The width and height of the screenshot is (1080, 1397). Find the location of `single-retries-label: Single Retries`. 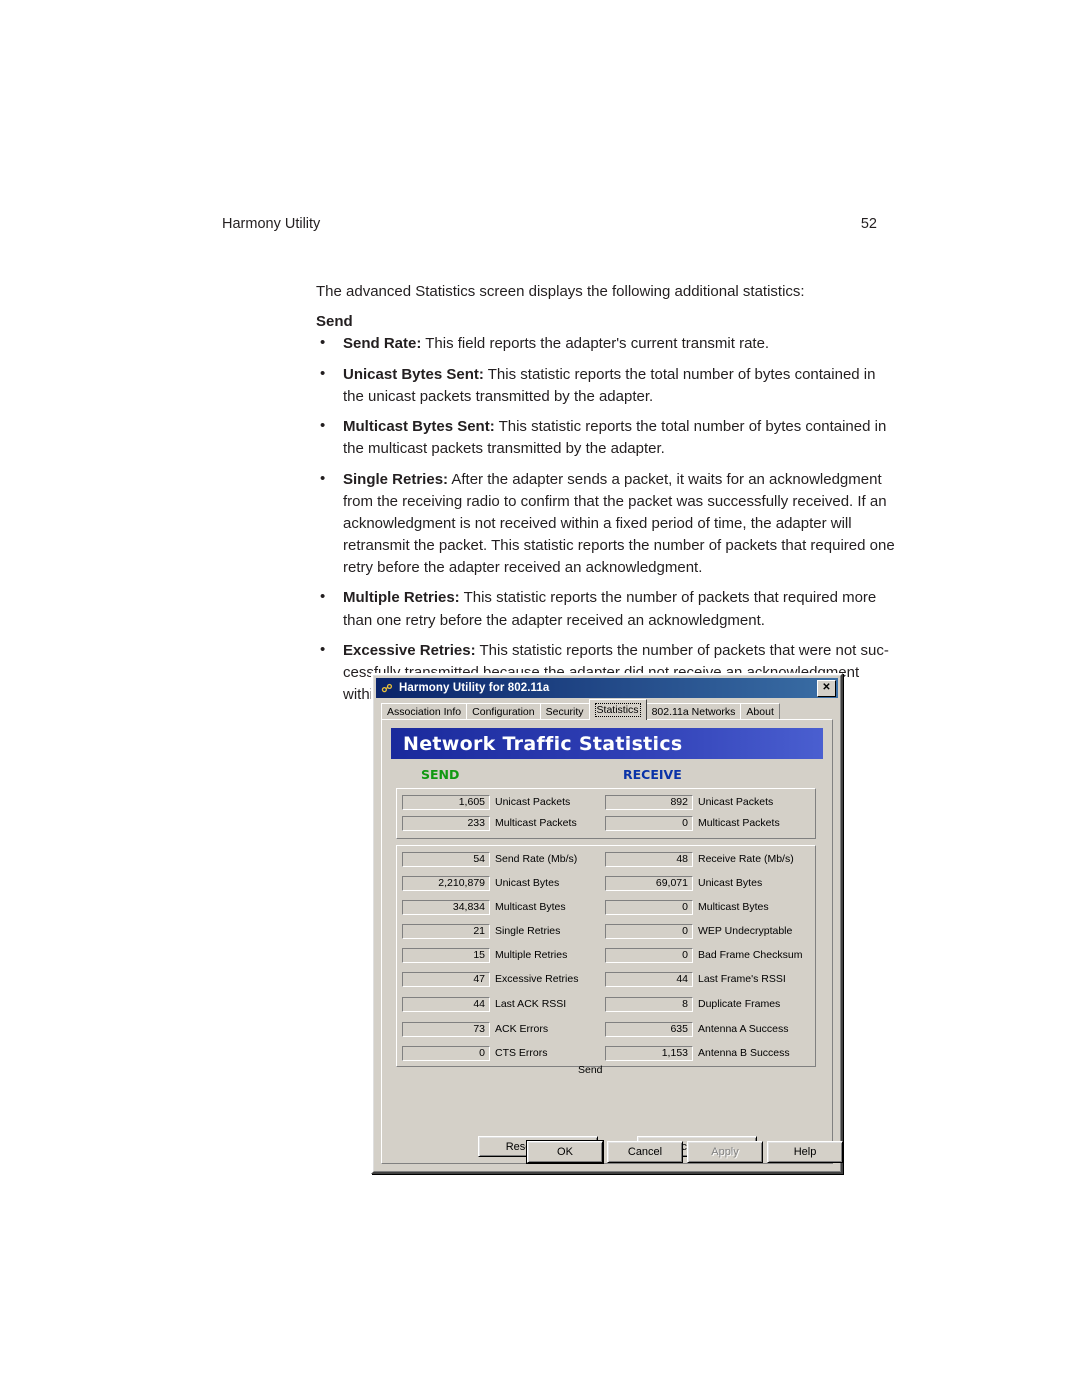

single-retries-label: Single Retries is located at coordinates (528, 931).